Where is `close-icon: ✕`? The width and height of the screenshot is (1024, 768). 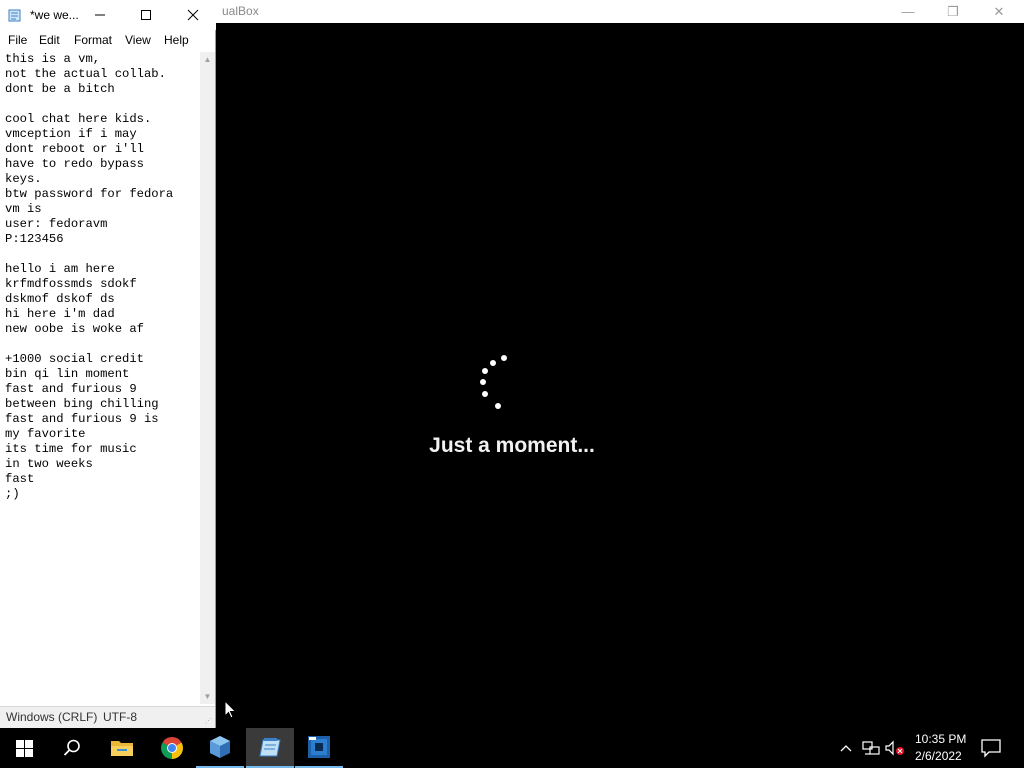
close-icon: ✕ is located at coordinates (999, 11).